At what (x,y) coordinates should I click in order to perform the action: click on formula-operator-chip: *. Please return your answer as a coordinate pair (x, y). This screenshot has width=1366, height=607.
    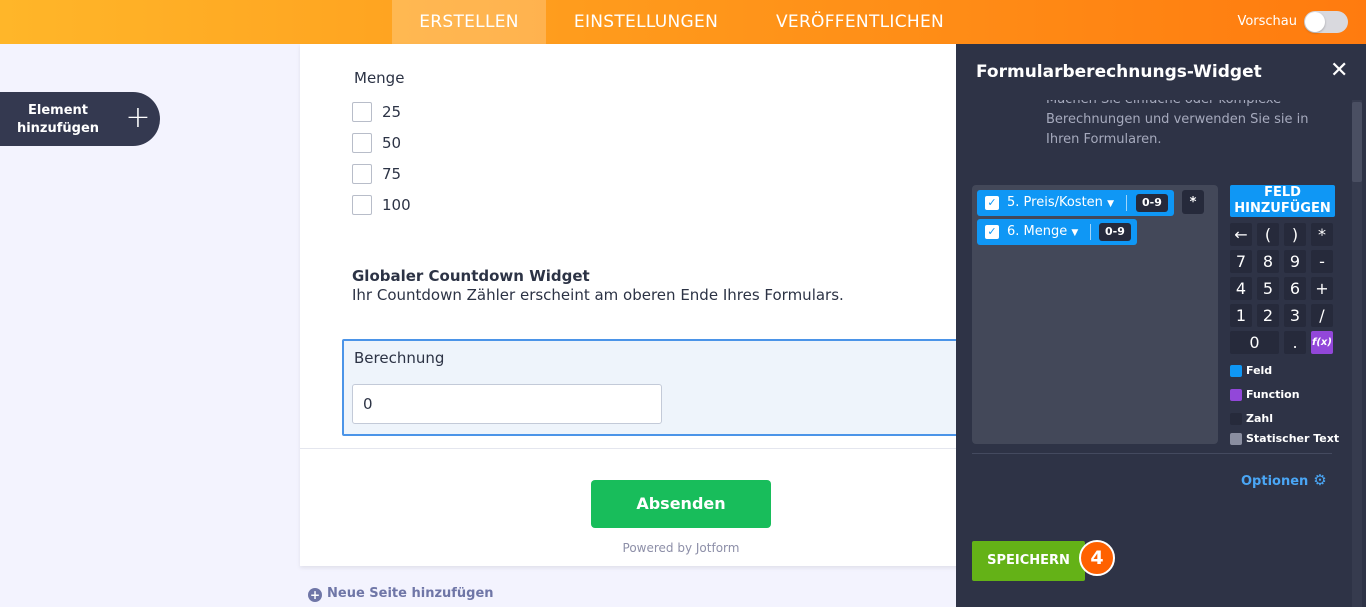
    Looking at the image, I should click on (1193, 202).